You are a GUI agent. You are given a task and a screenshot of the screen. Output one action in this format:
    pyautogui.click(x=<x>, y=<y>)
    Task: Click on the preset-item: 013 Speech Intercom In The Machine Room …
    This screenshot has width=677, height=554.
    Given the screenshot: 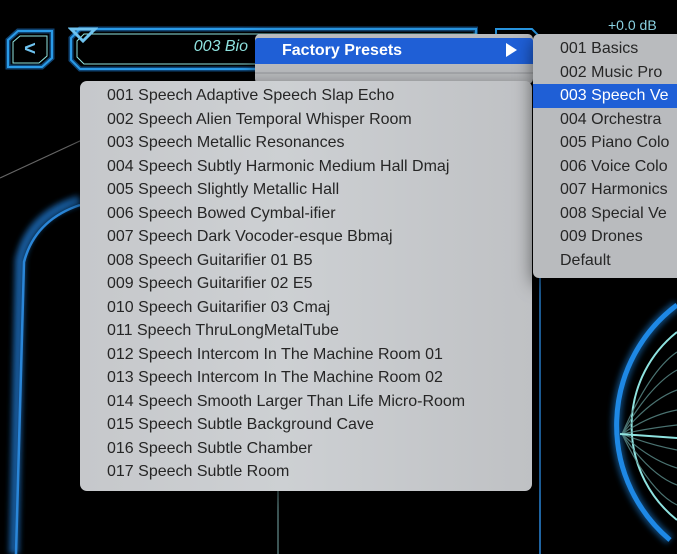 What is the action you would take?
    pyautogui.click(x=275, y=378)
    